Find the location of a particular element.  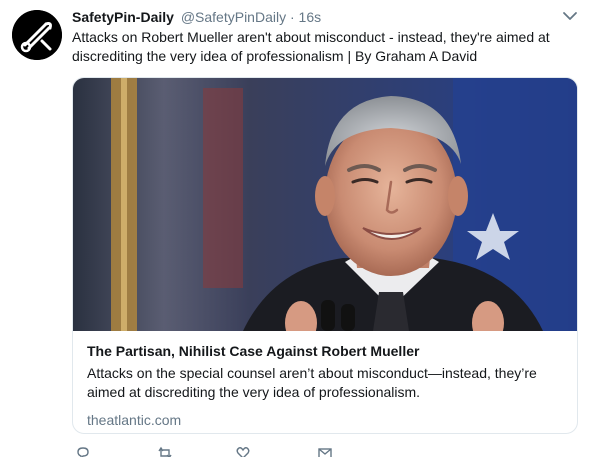

safety-pin-logo-icon is located at coordinates (37, 35).